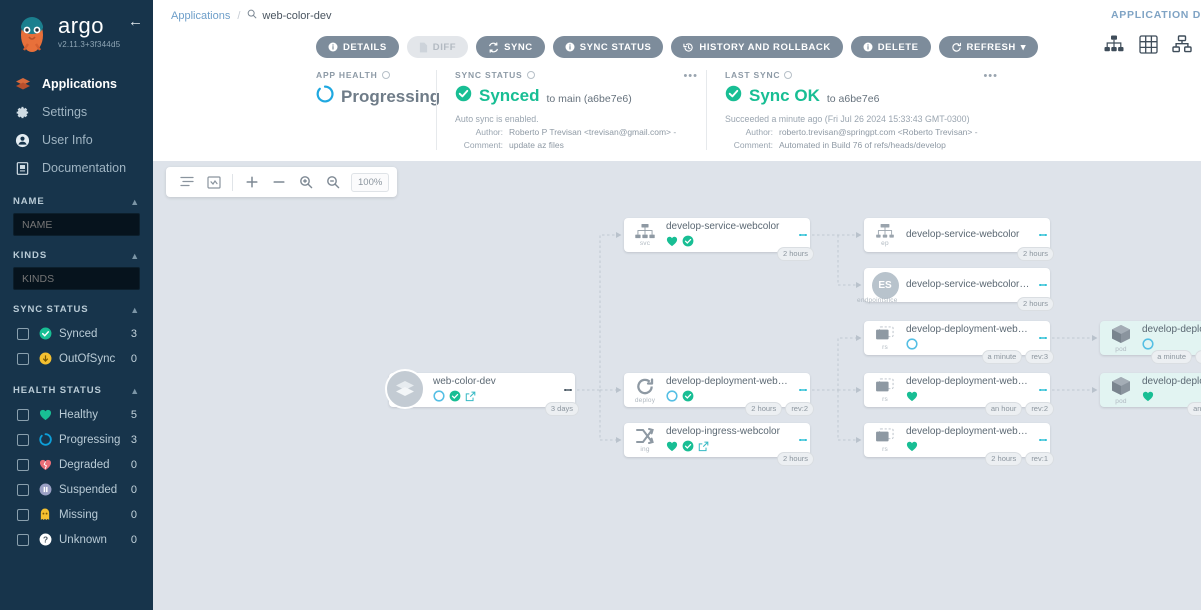 The height and width of the screenshot is (610, 1201). Describe the element at coordinates (764, 409) in the screenshot. I see `node-badge: 2 hours` at that location.